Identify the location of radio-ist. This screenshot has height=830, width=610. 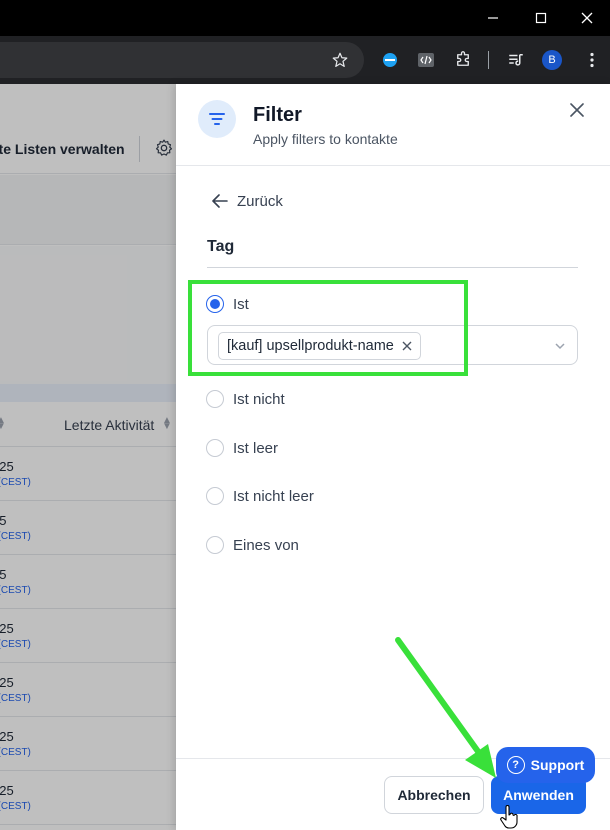
(215, 304).